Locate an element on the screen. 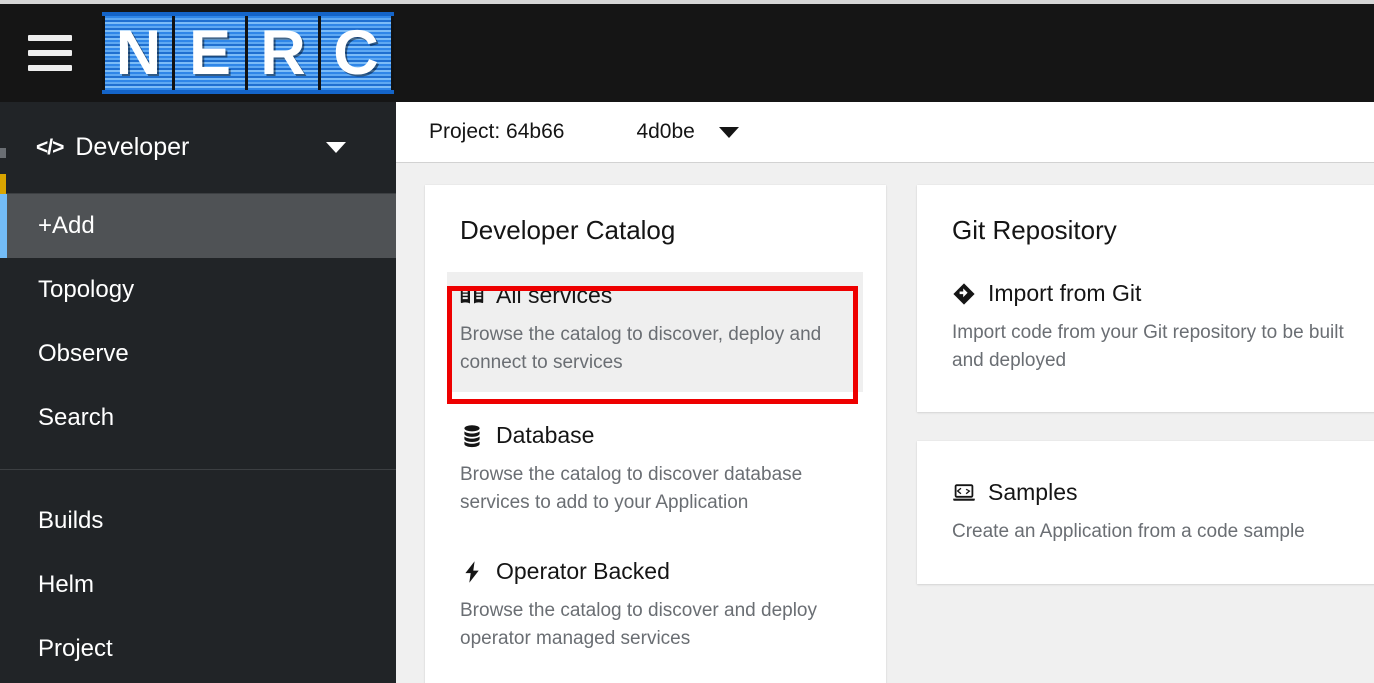  edge-scroll-thumb is located at coordinates (3, 153).